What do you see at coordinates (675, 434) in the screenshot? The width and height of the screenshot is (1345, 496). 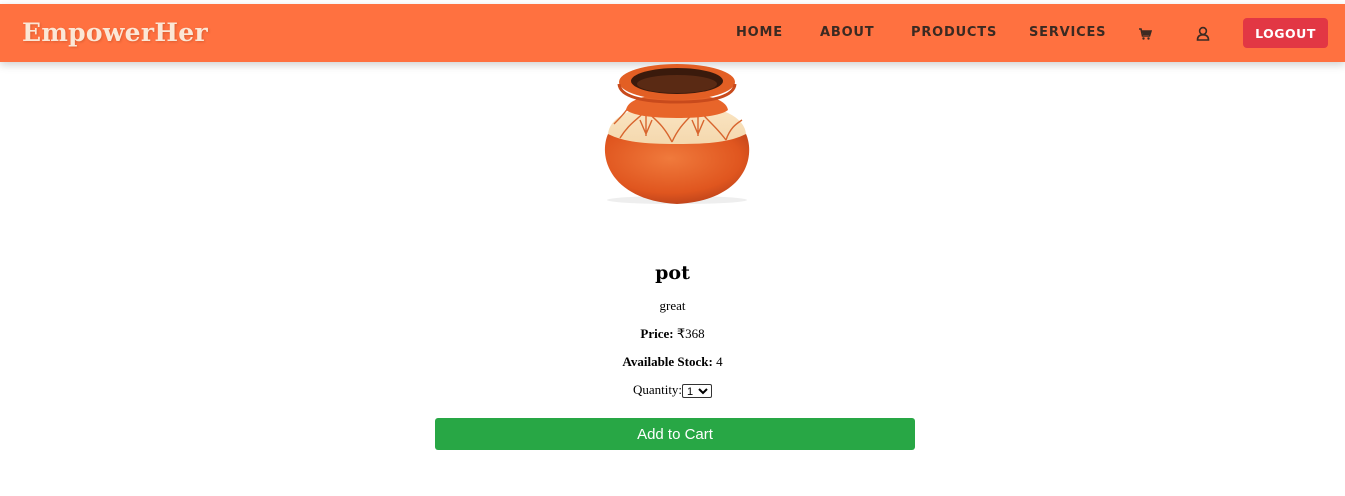 I see `add-to-cart-button: Add to Cart` at bounding box center [675, 434].